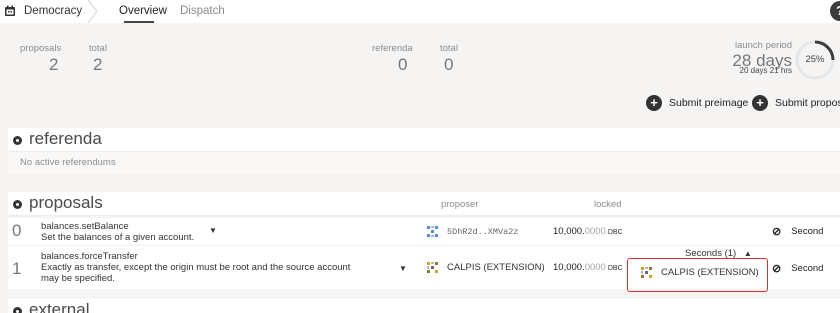 The height and width of the screenshot is (313, 840). I want to click on calendar-icon, so click(10, 10).